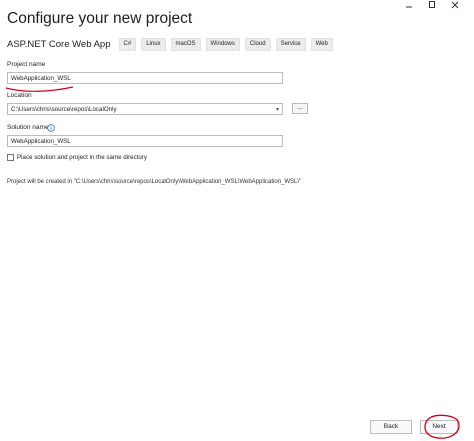 The image size is (474, 441). I want to click on chevron-down-icon: ▾, so click(277, 110).